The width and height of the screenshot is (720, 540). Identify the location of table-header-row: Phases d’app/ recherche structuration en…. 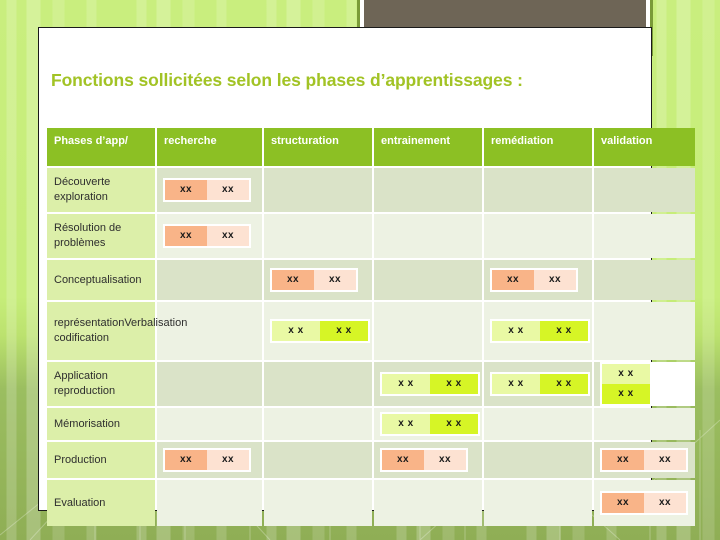
(371, 147).